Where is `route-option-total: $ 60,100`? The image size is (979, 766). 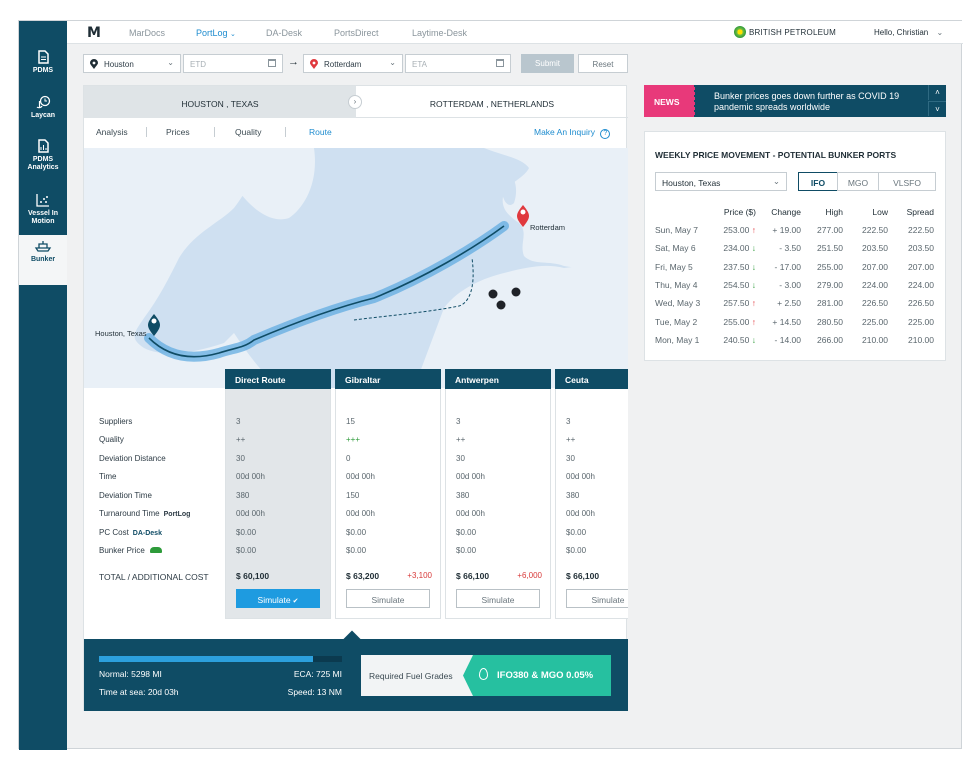 route-option-total: $ 60,100 is located at coordinates (253, 576).